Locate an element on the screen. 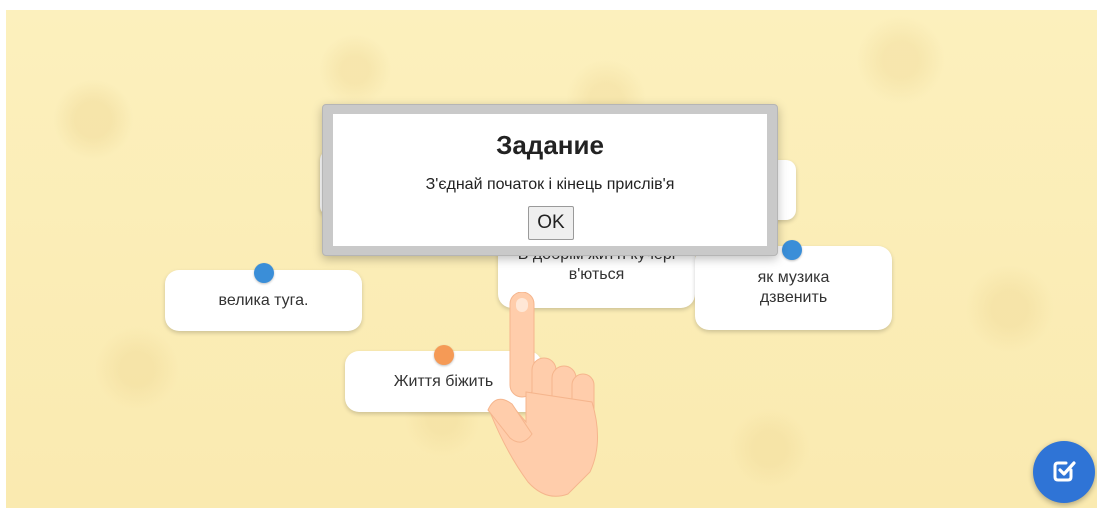 The width and height of the screenshot is (1097, 508). card-label: велика туга. is located at coordinates (263, 300).